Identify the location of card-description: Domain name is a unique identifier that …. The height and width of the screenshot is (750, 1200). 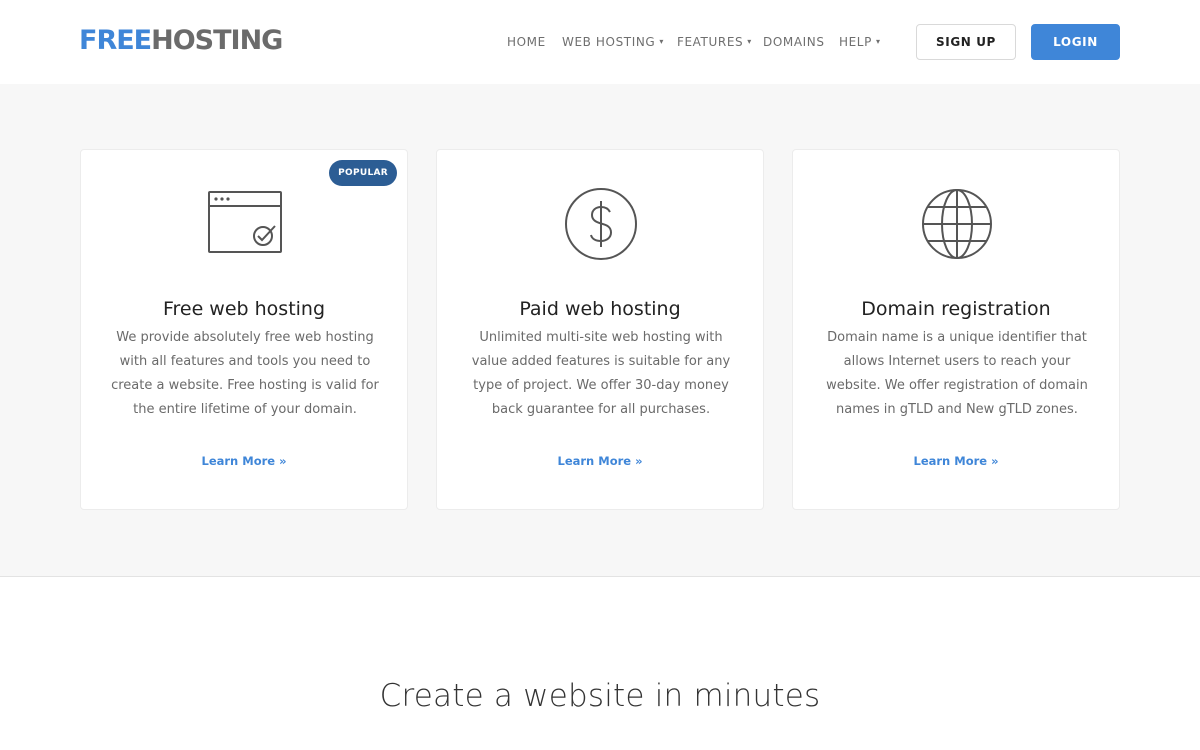
(957, 373).